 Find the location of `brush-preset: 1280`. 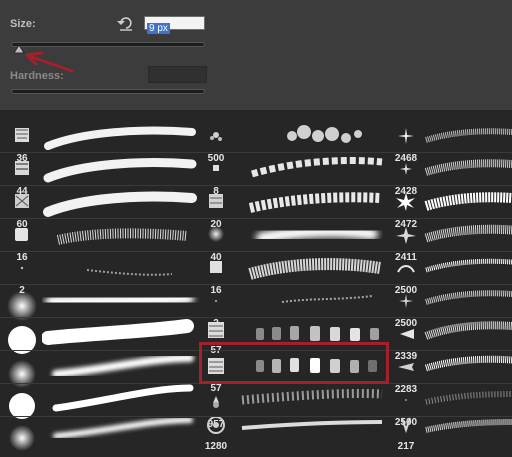

brush-preset: 1280 is located at coordinates (216, 433).